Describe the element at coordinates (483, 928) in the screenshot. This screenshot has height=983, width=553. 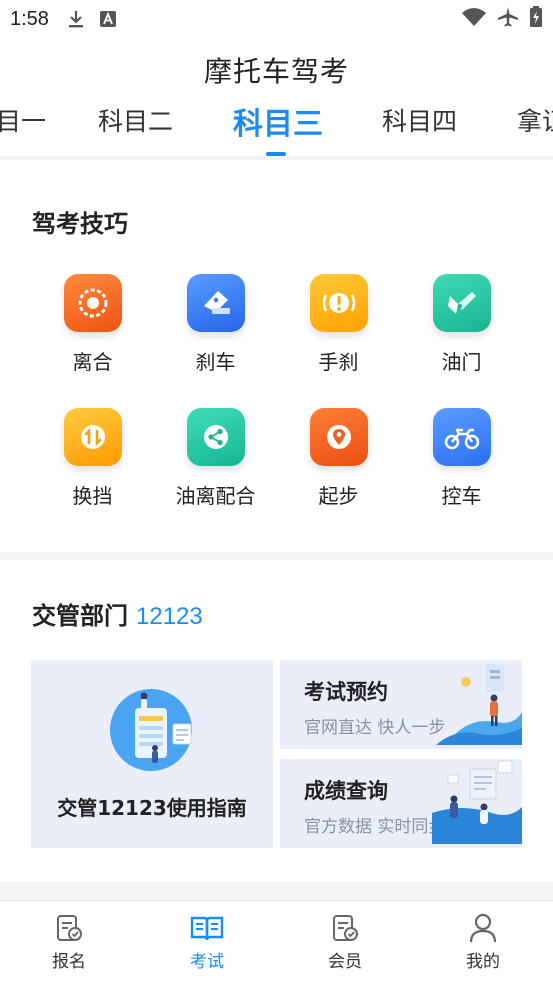
I see `profile-icon` at that location.